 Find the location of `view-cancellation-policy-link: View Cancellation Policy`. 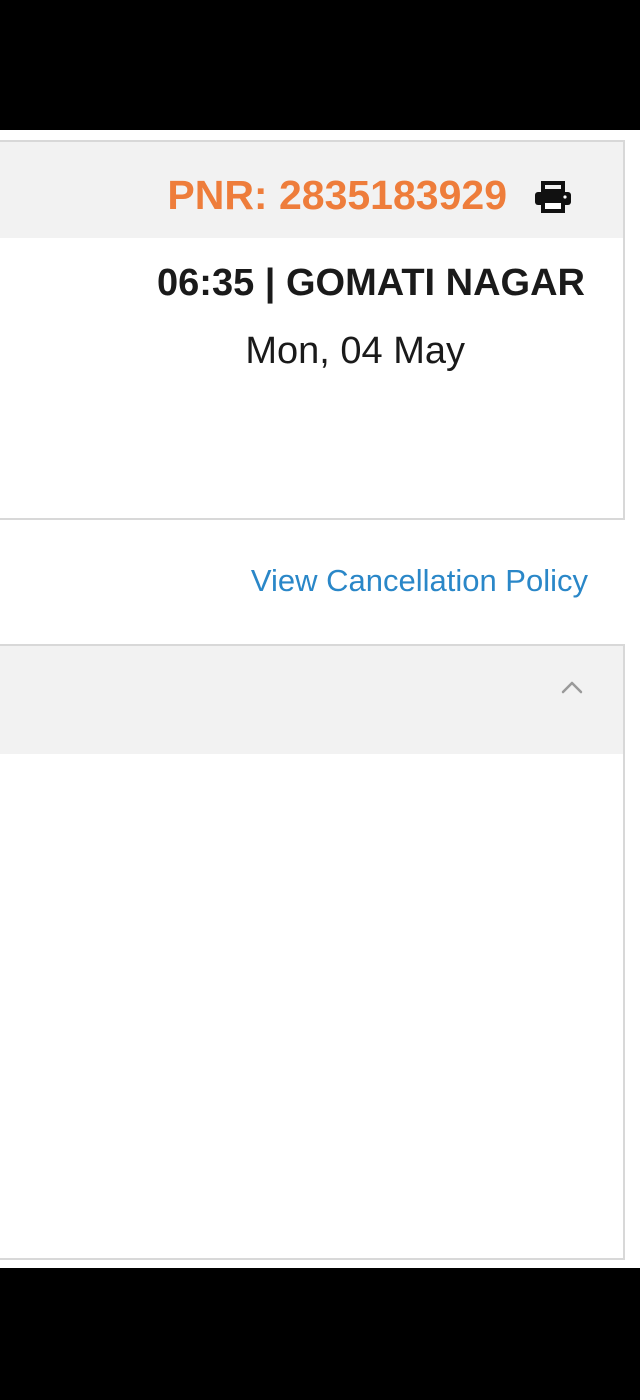

view-cancellation-policy-link: View Cancellation Policy is located at coordinates (419, 581).